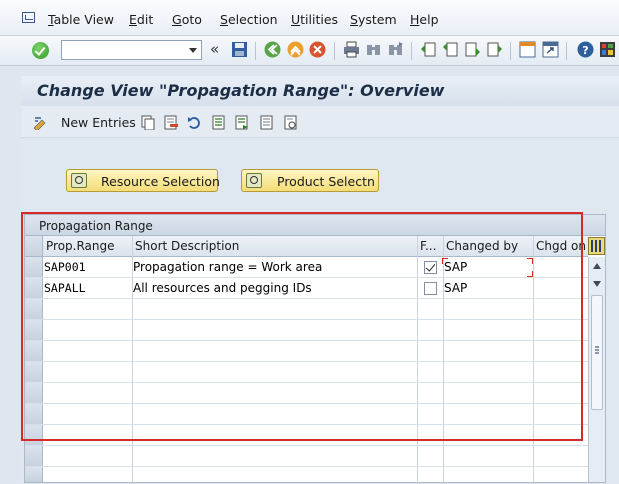 Image resolution: width=619 pixels, height=484 pixels. Describe the element at coordinates (561, 246) in the screenshot. I see `header-changed-on: Chgd on` at that location.